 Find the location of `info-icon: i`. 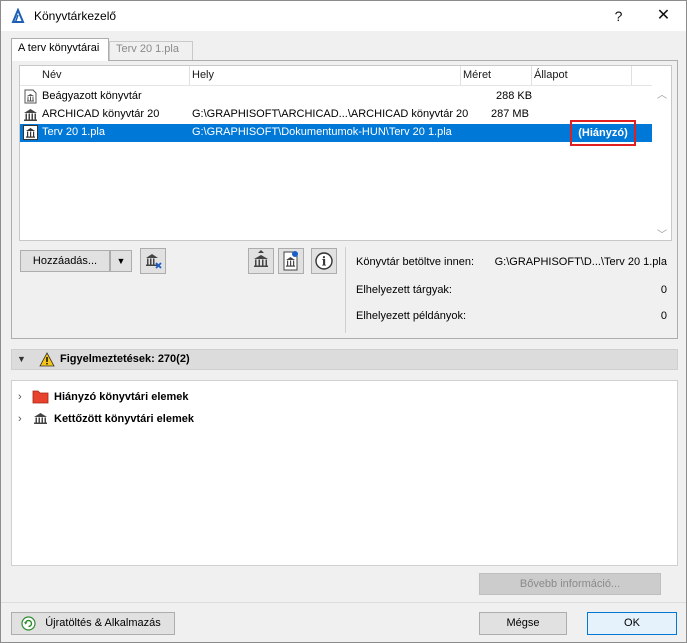

info-icon: i is located at coordinates (324, 261).